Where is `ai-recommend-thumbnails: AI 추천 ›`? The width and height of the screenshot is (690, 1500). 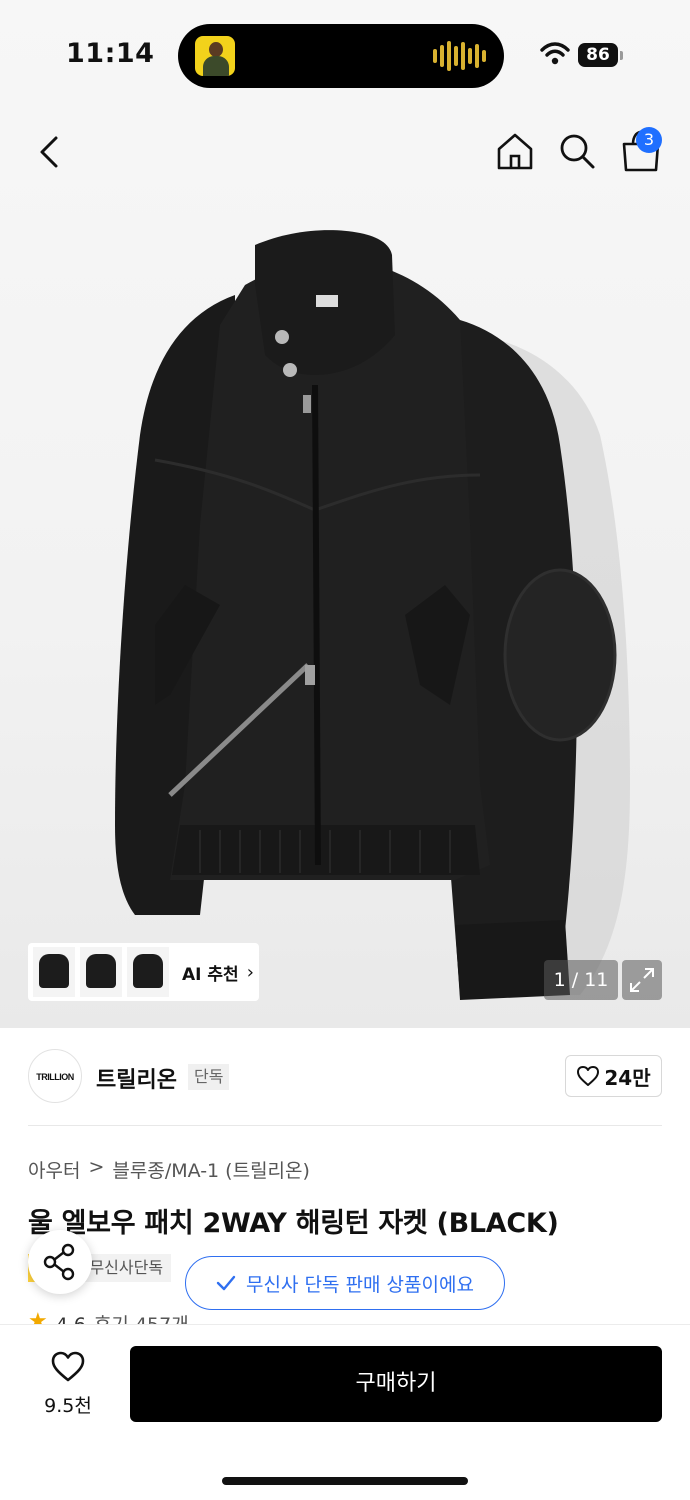 ai-recommend-thumbnails: AI 추천 › is located at coordinates (143, 972).